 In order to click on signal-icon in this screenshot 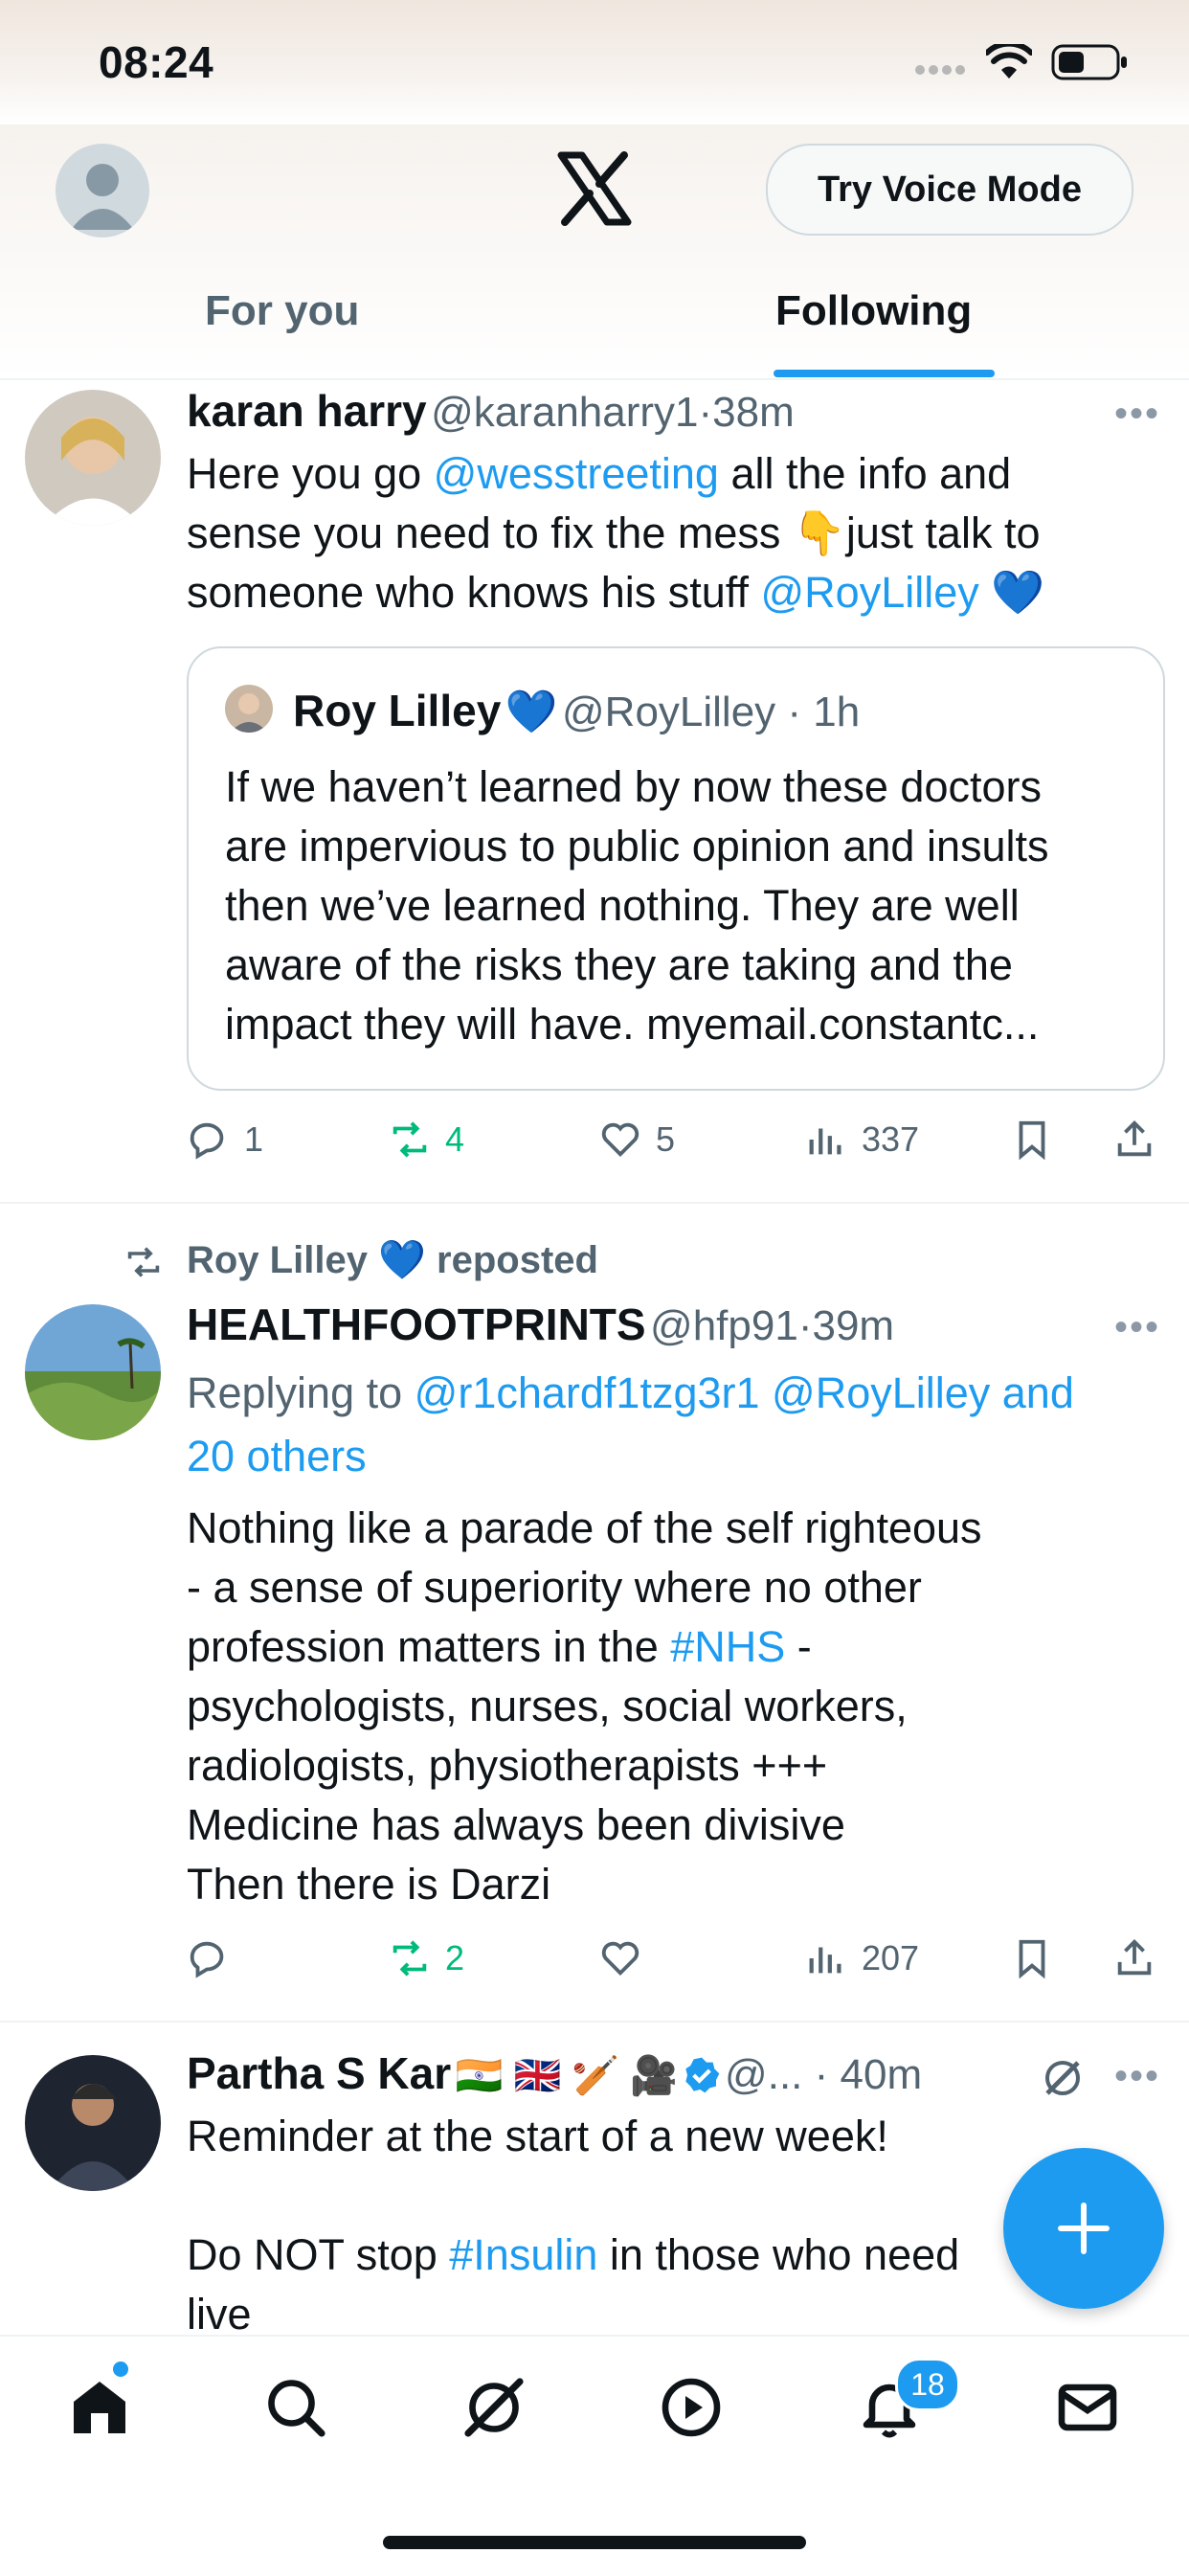, I will do `click(940, 70)`.